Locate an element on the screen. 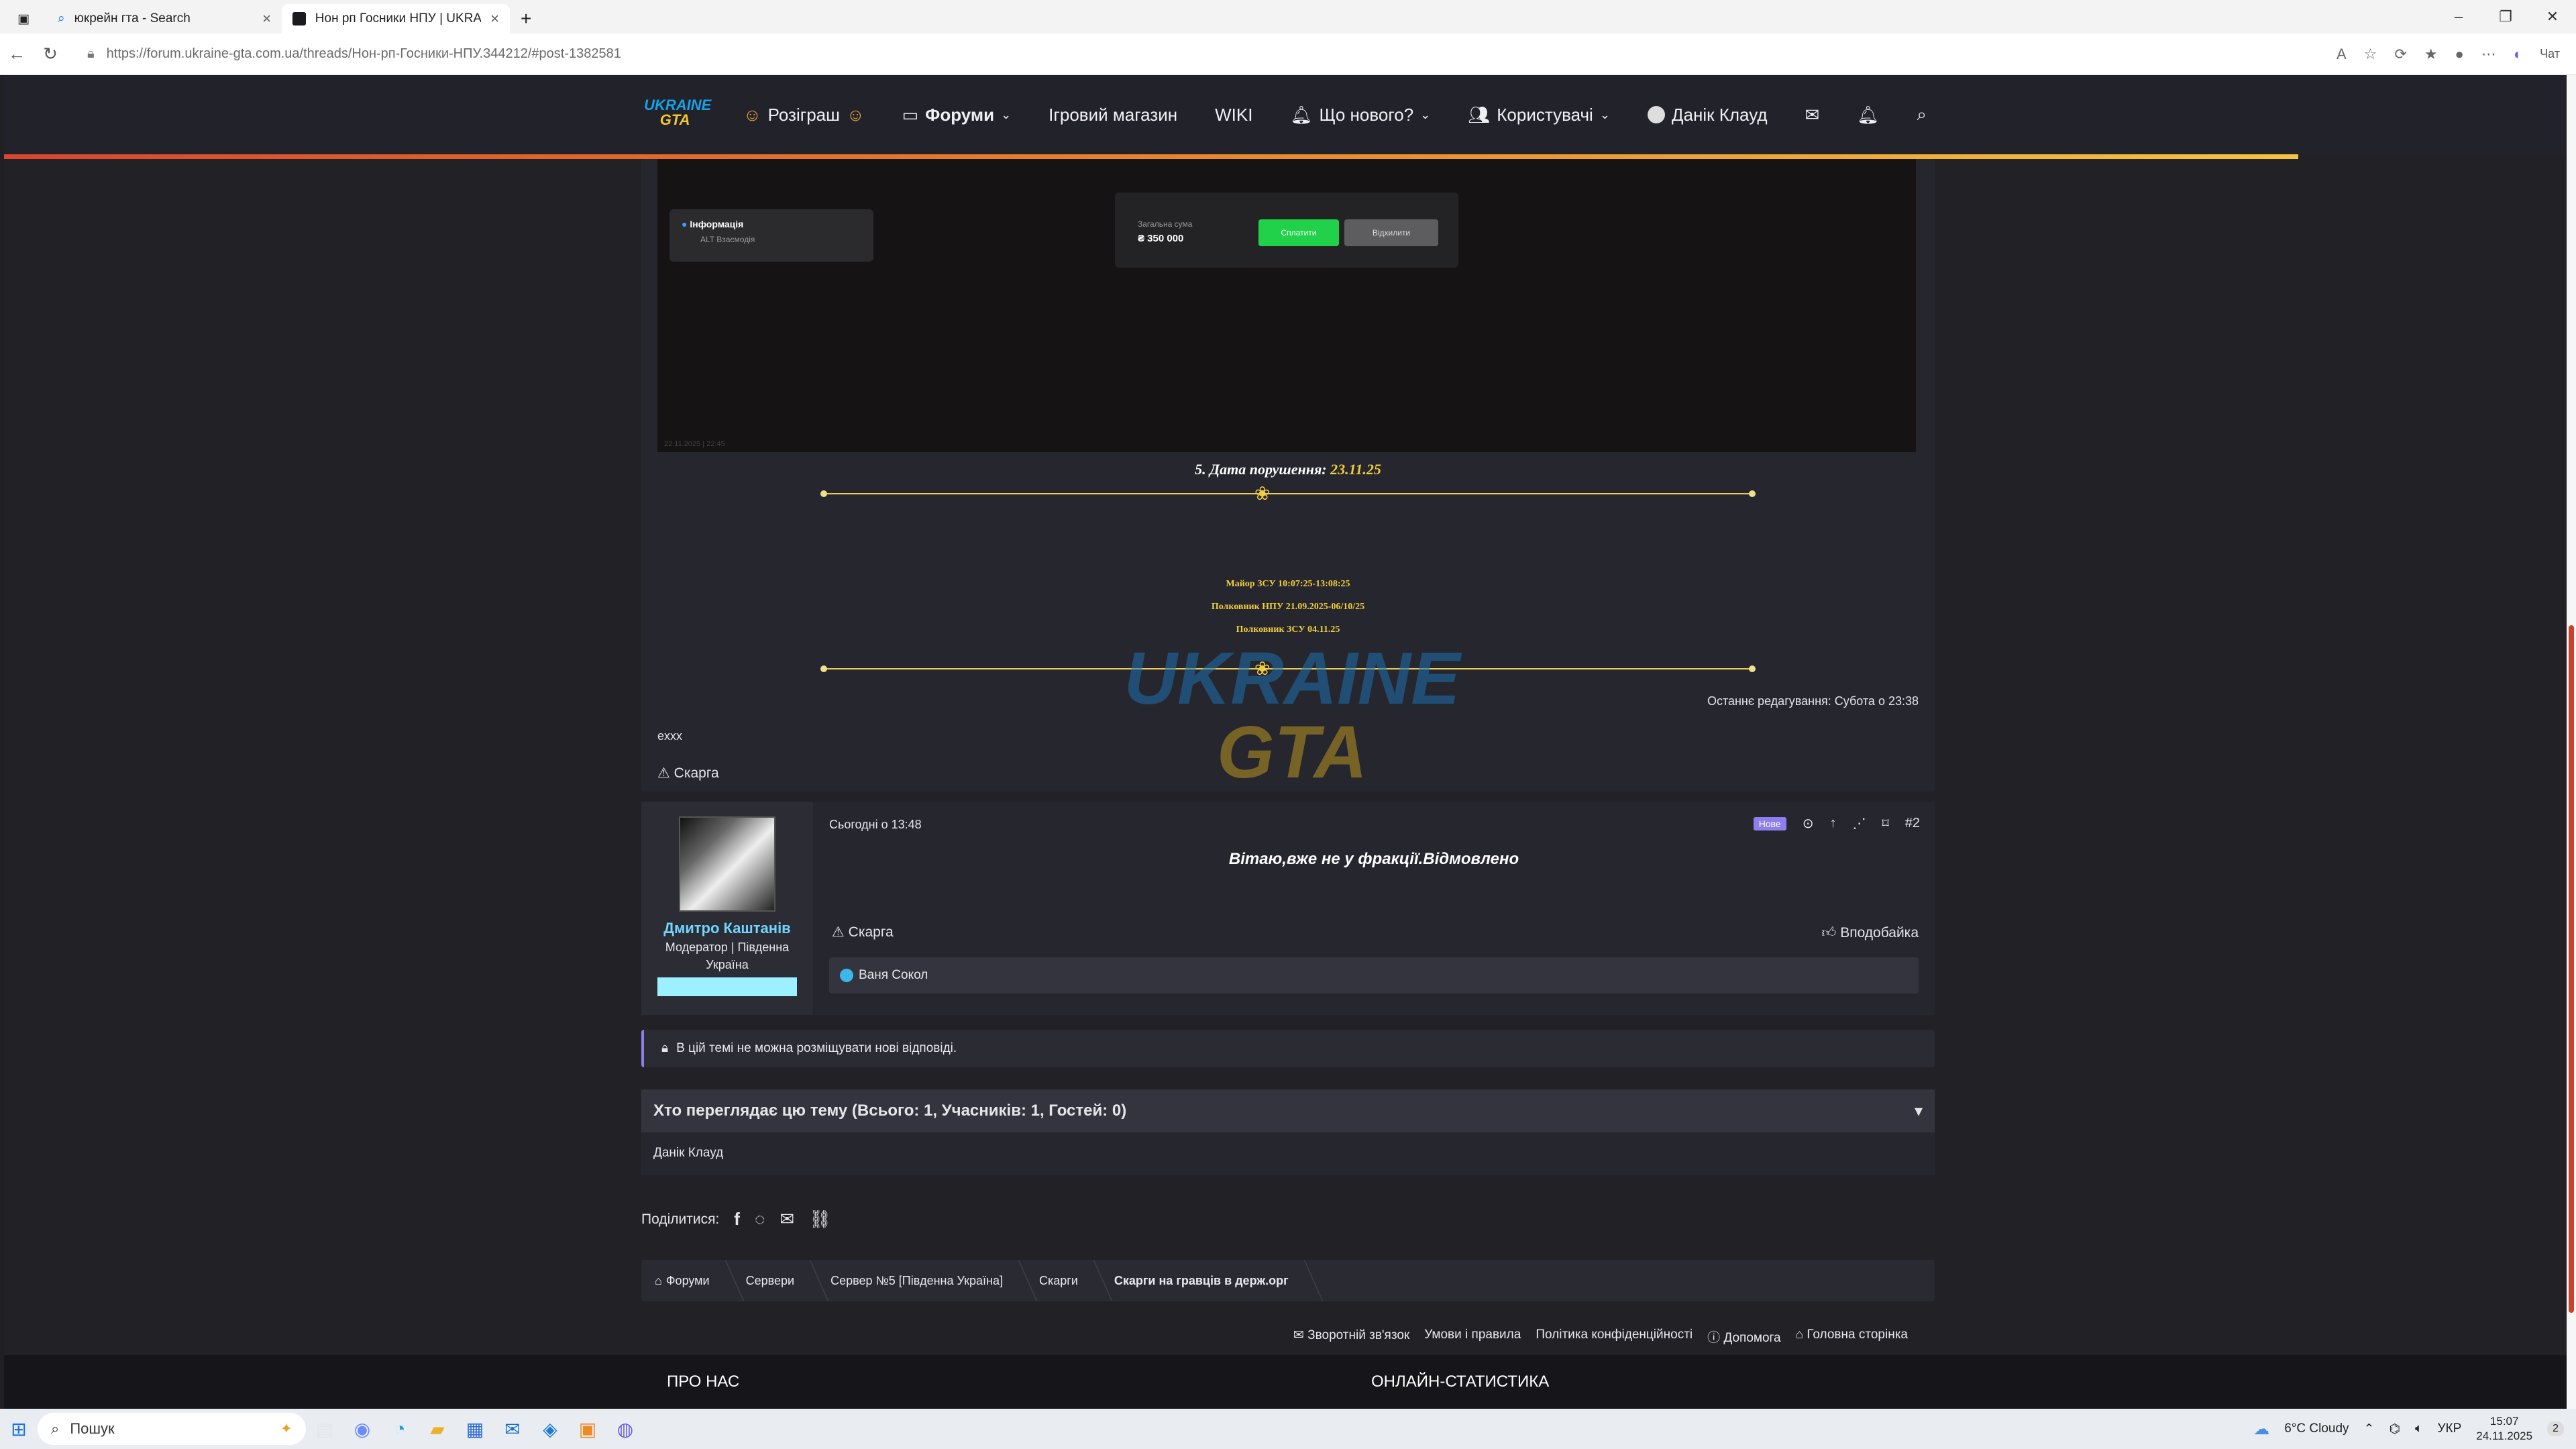 This screenshot has width=2576, height=1449. breadcrumb-item: Скарги на гравців в держ.орг is located at coordinates (1201, 1281).